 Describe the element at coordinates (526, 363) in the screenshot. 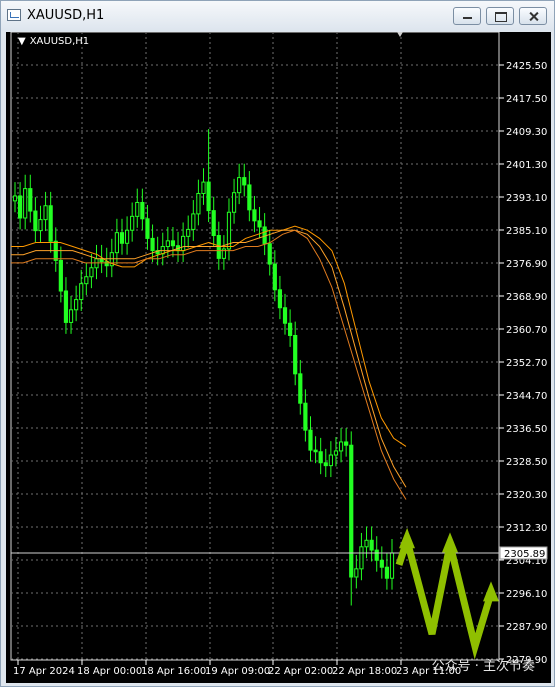

I see `y-tick-label: 2352.70` at that location.